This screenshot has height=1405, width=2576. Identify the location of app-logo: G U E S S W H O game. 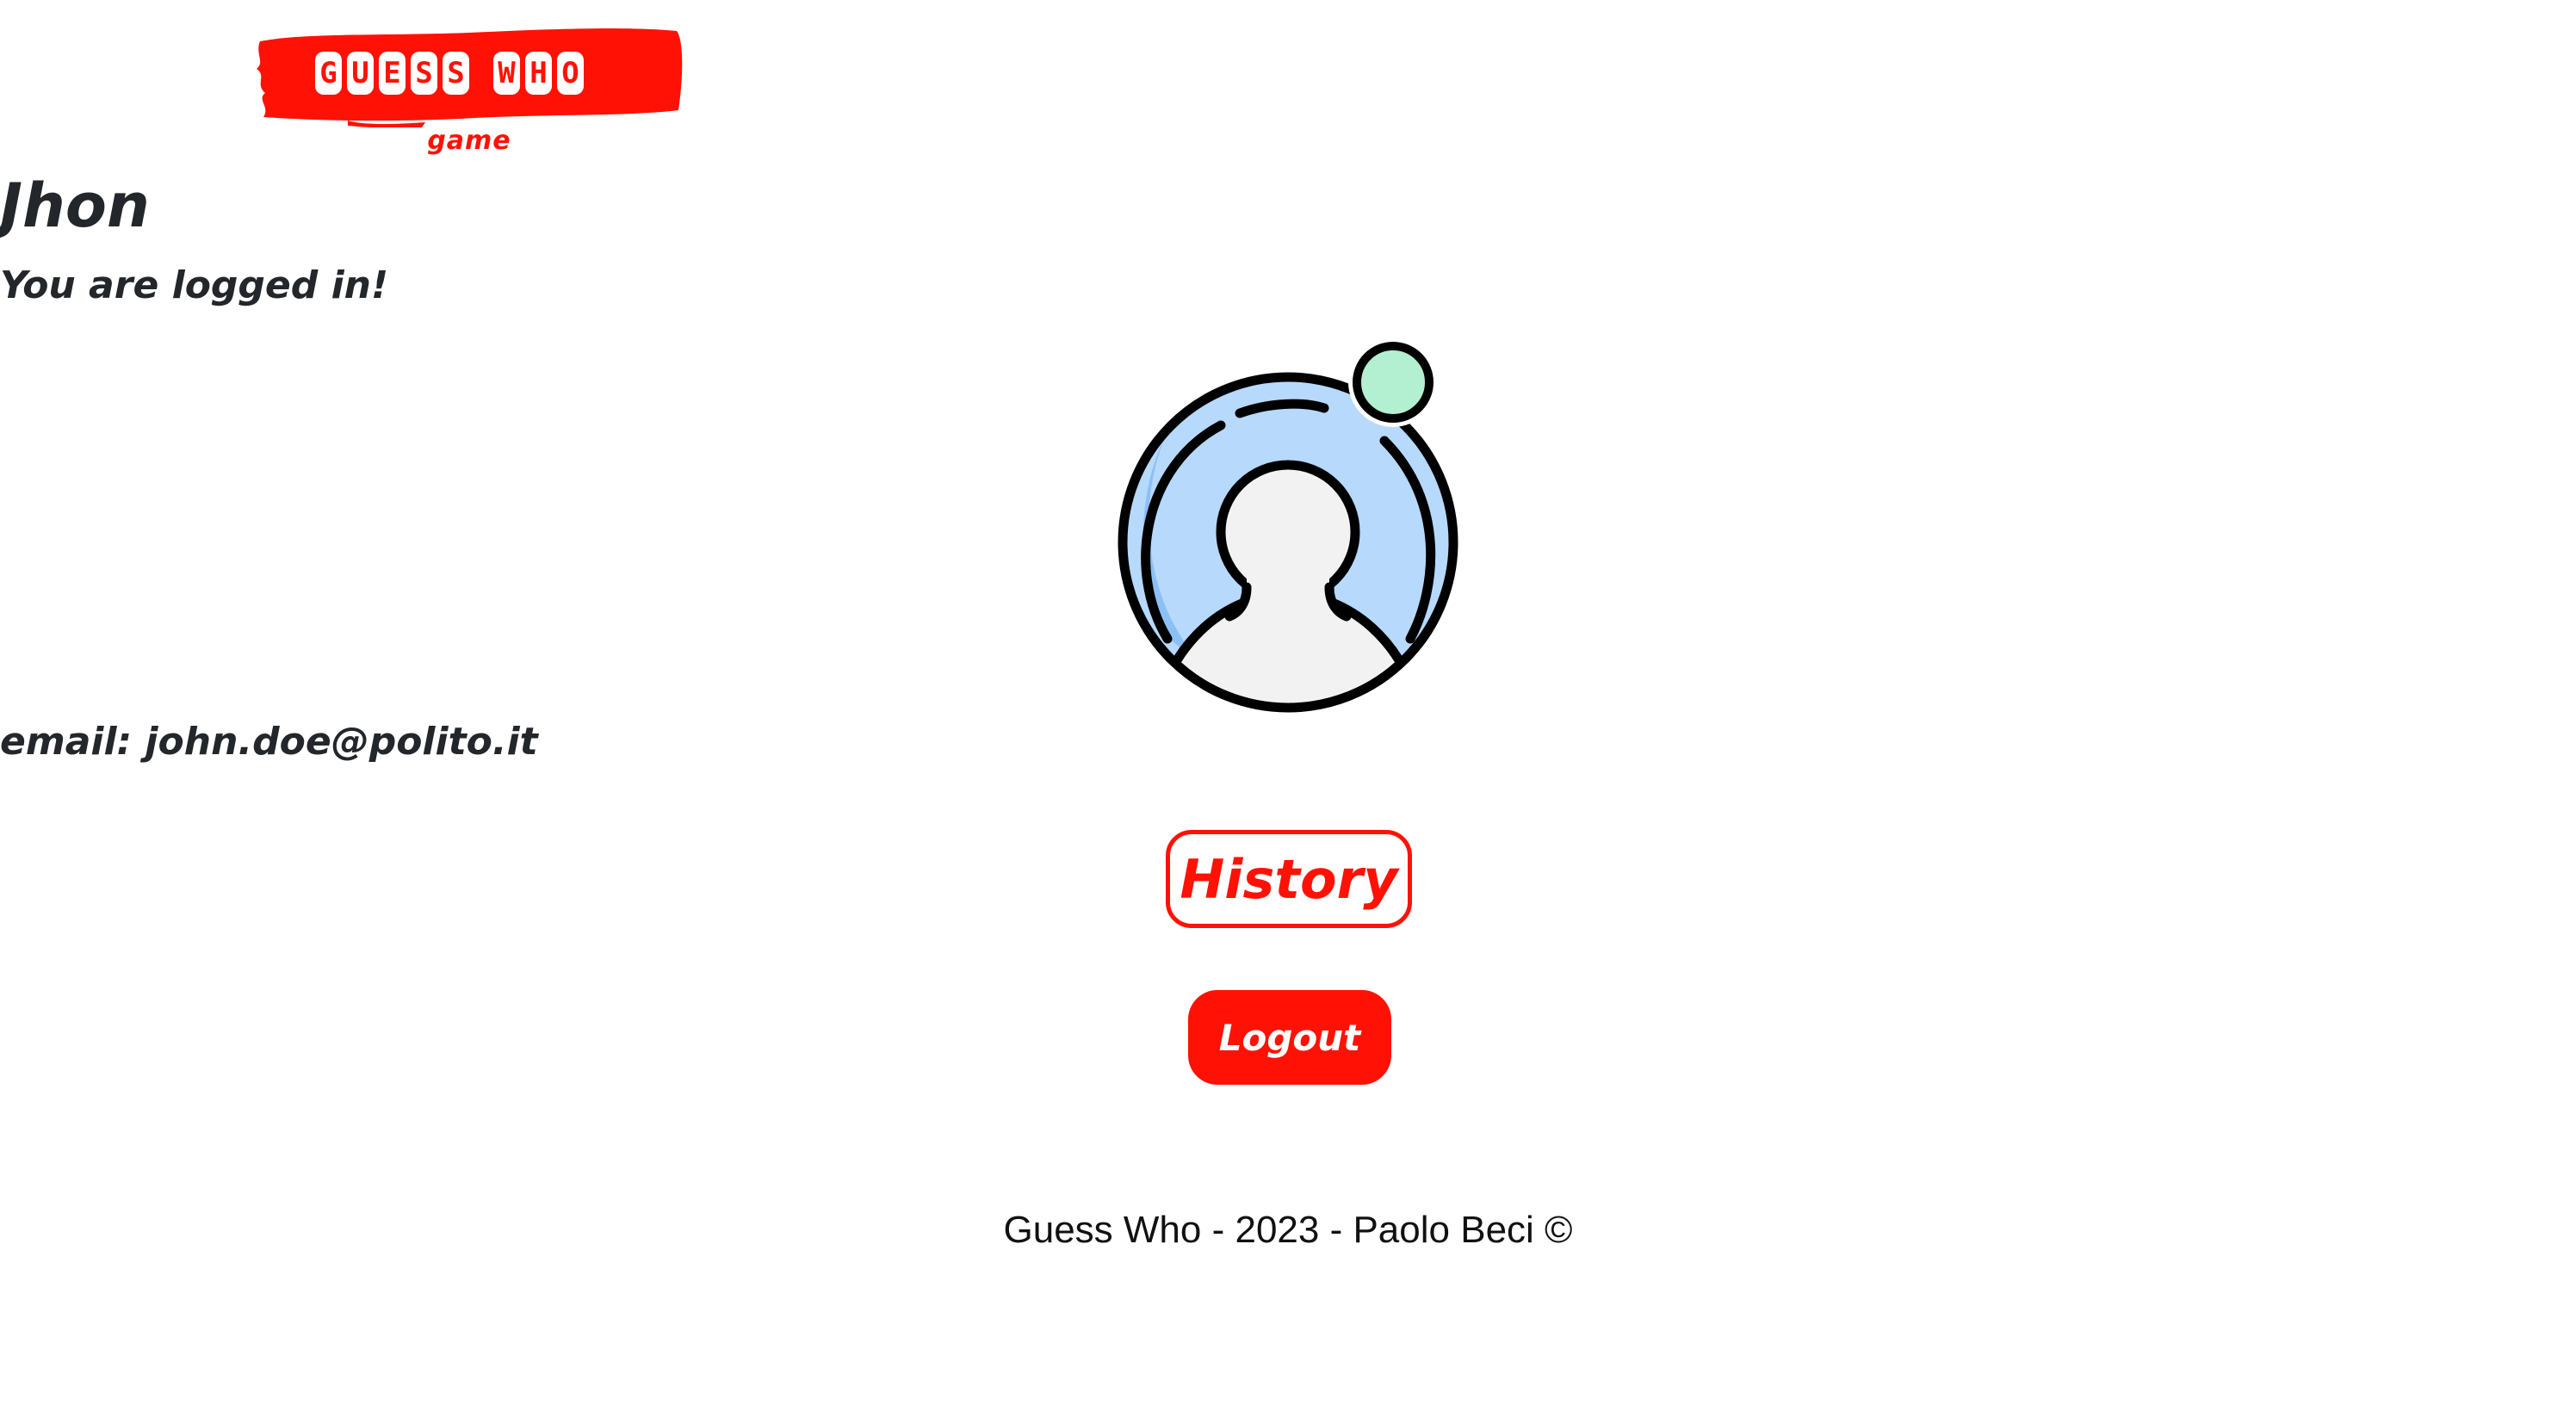
(469, 93).